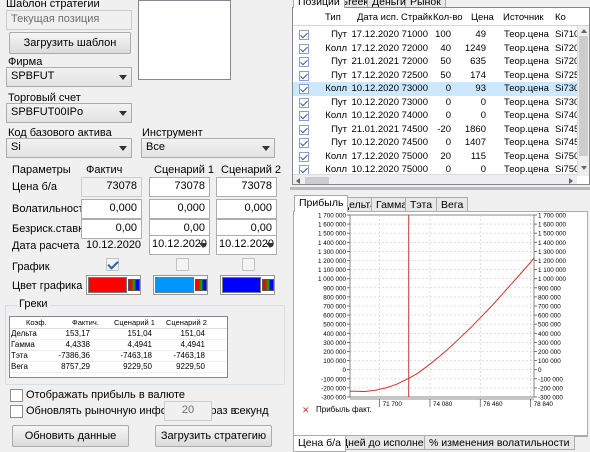 The height and width of the screenshot is (452, 590). What do you see at coordinates (552, 261) in the screenshot?
I see `y-tick-label-right: 1 200 000` at bounding box center [552, 261].